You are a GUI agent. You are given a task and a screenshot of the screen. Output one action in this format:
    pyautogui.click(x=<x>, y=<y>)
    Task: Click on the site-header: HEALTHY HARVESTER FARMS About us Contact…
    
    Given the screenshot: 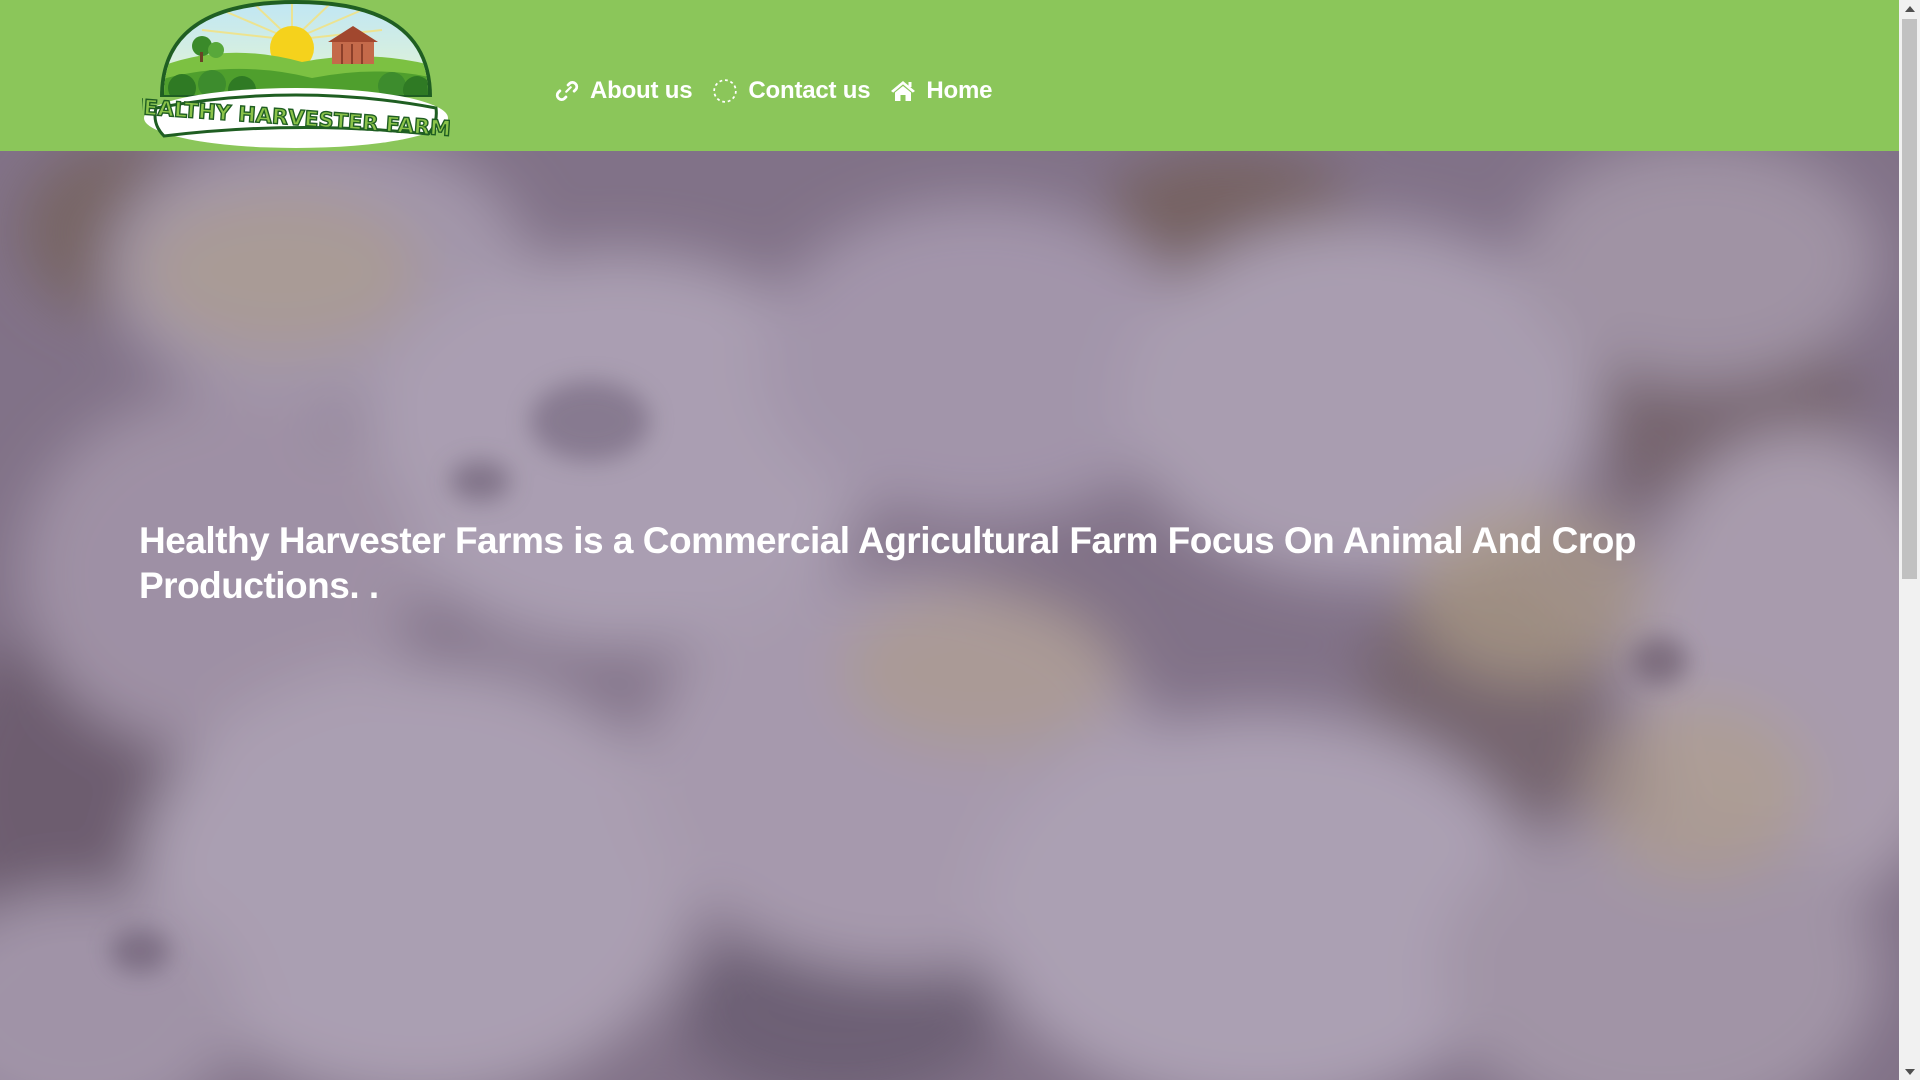 What is the action you would take?
    pyautogui.click(x=949, y=75)
    